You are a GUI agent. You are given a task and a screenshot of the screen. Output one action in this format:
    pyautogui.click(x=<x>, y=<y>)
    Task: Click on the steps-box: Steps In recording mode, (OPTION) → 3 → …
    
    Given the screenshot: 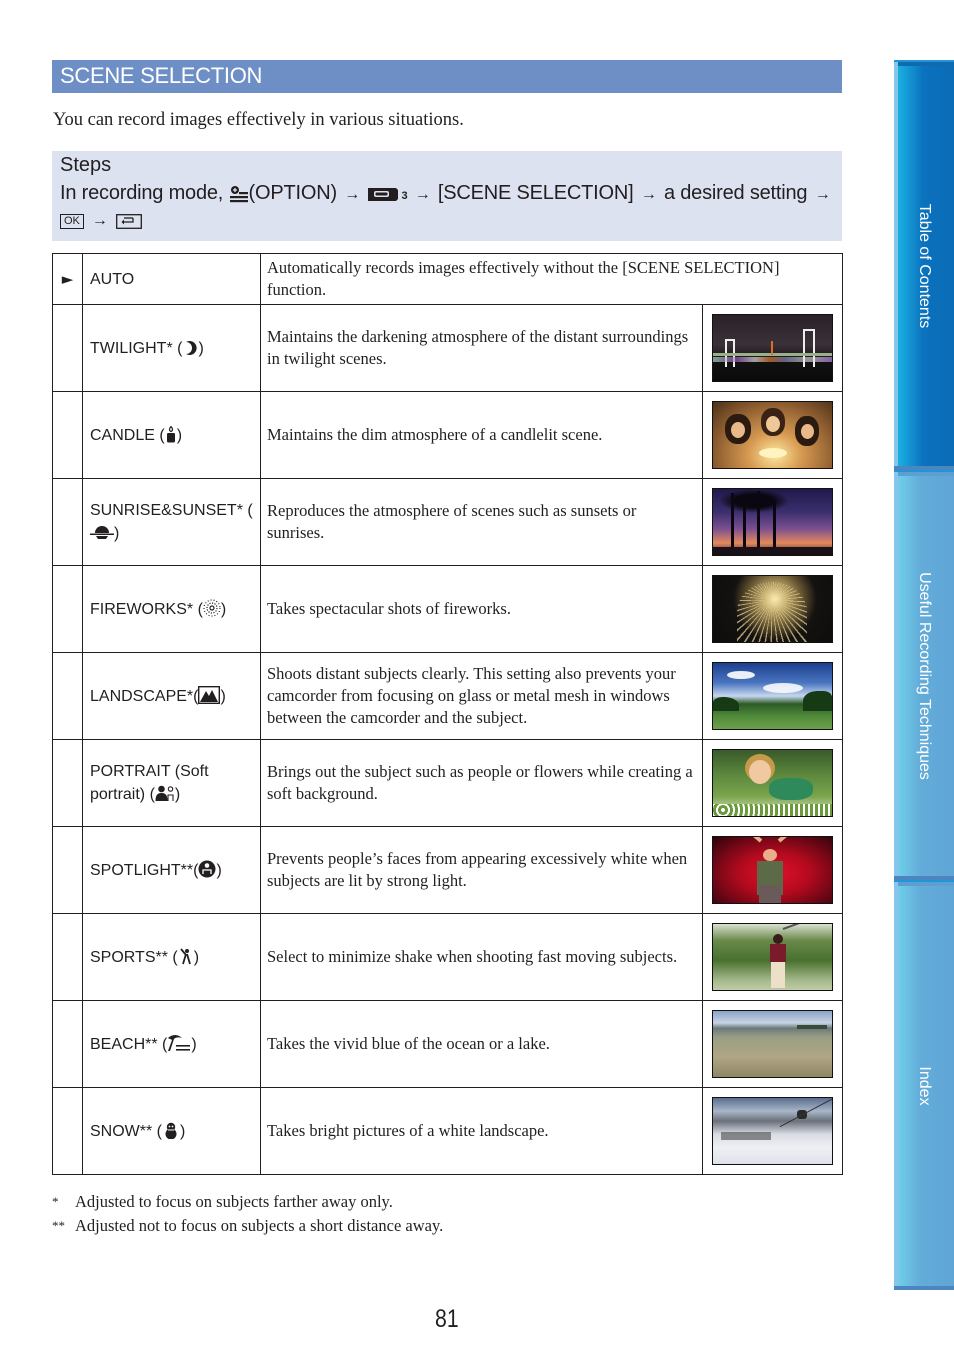 What is the action you would take?
    pyautogui.click(x=447, y=196)
    